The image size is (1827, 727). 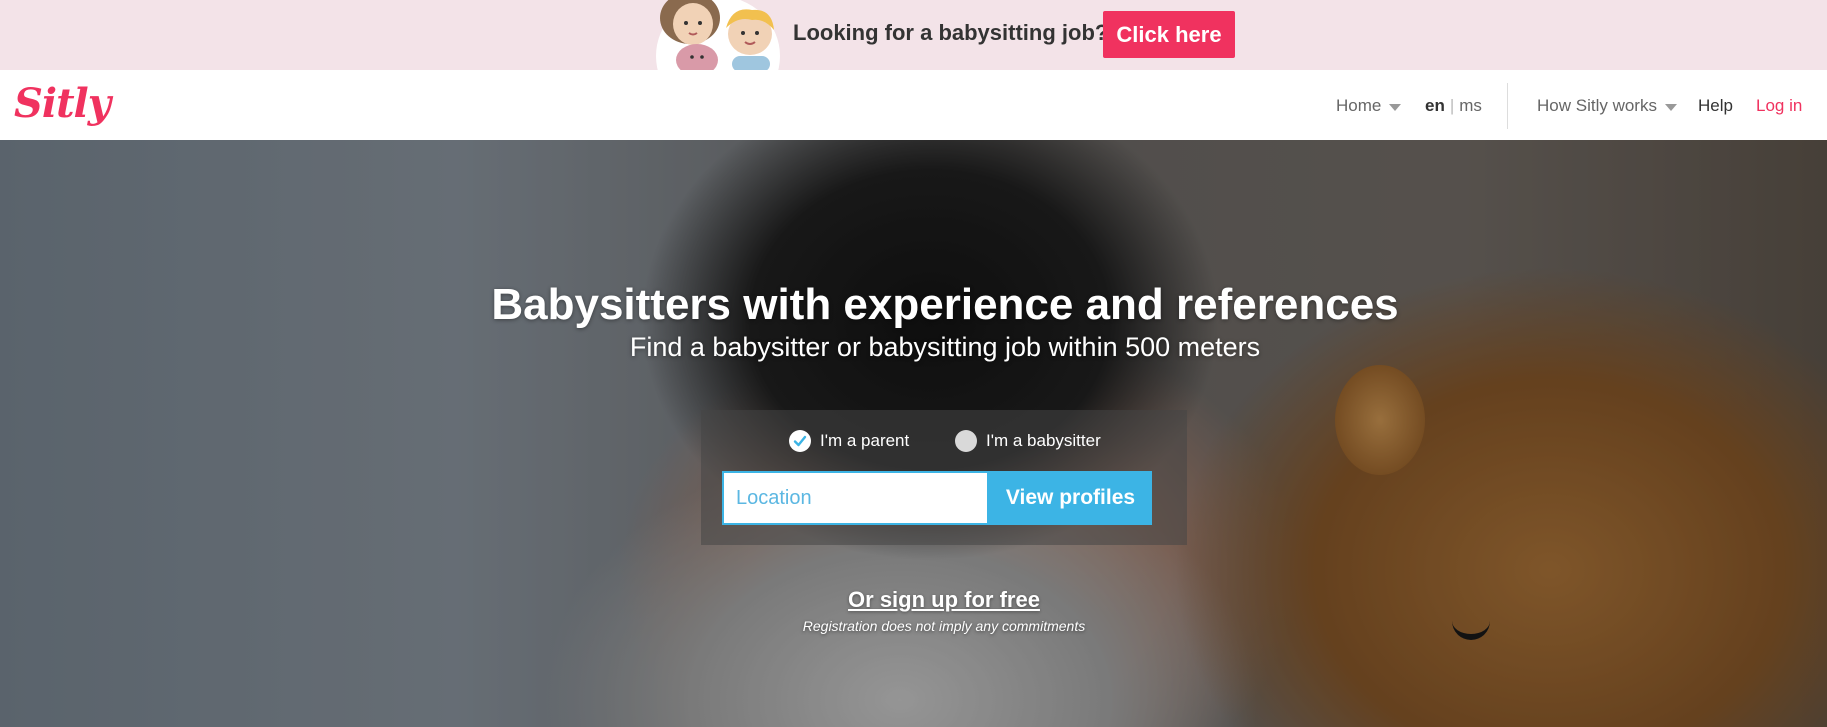 What do you see at coordinates (1597, 105) in the screenshot?
I see `nav-how-it-works-label: How Sitly works` at bounding box center [1597, 105].